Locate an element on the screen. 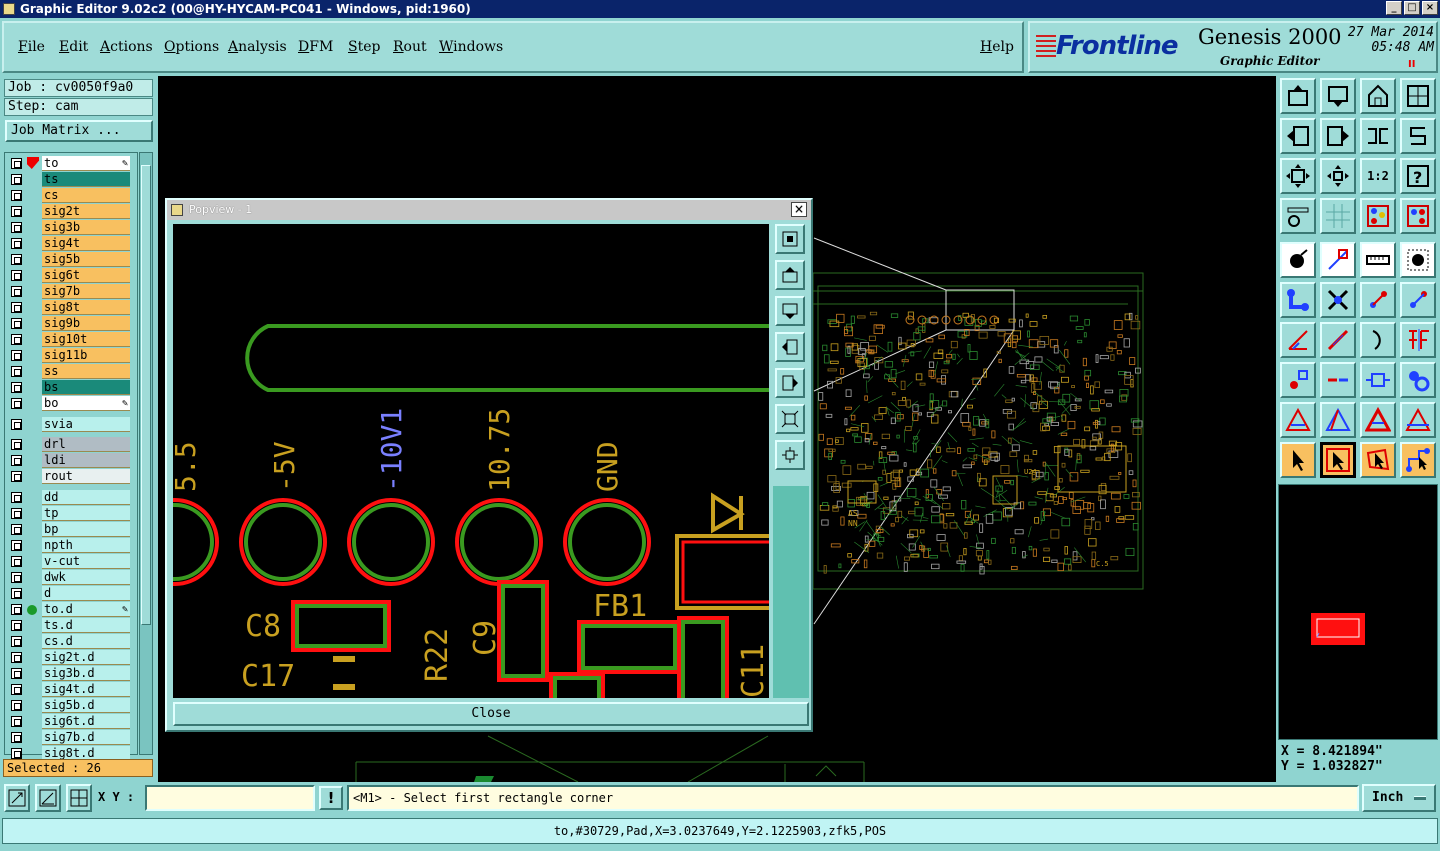 This screenshot has width=1440, height=851. surface-tool is located at coordinates (1418, 380).